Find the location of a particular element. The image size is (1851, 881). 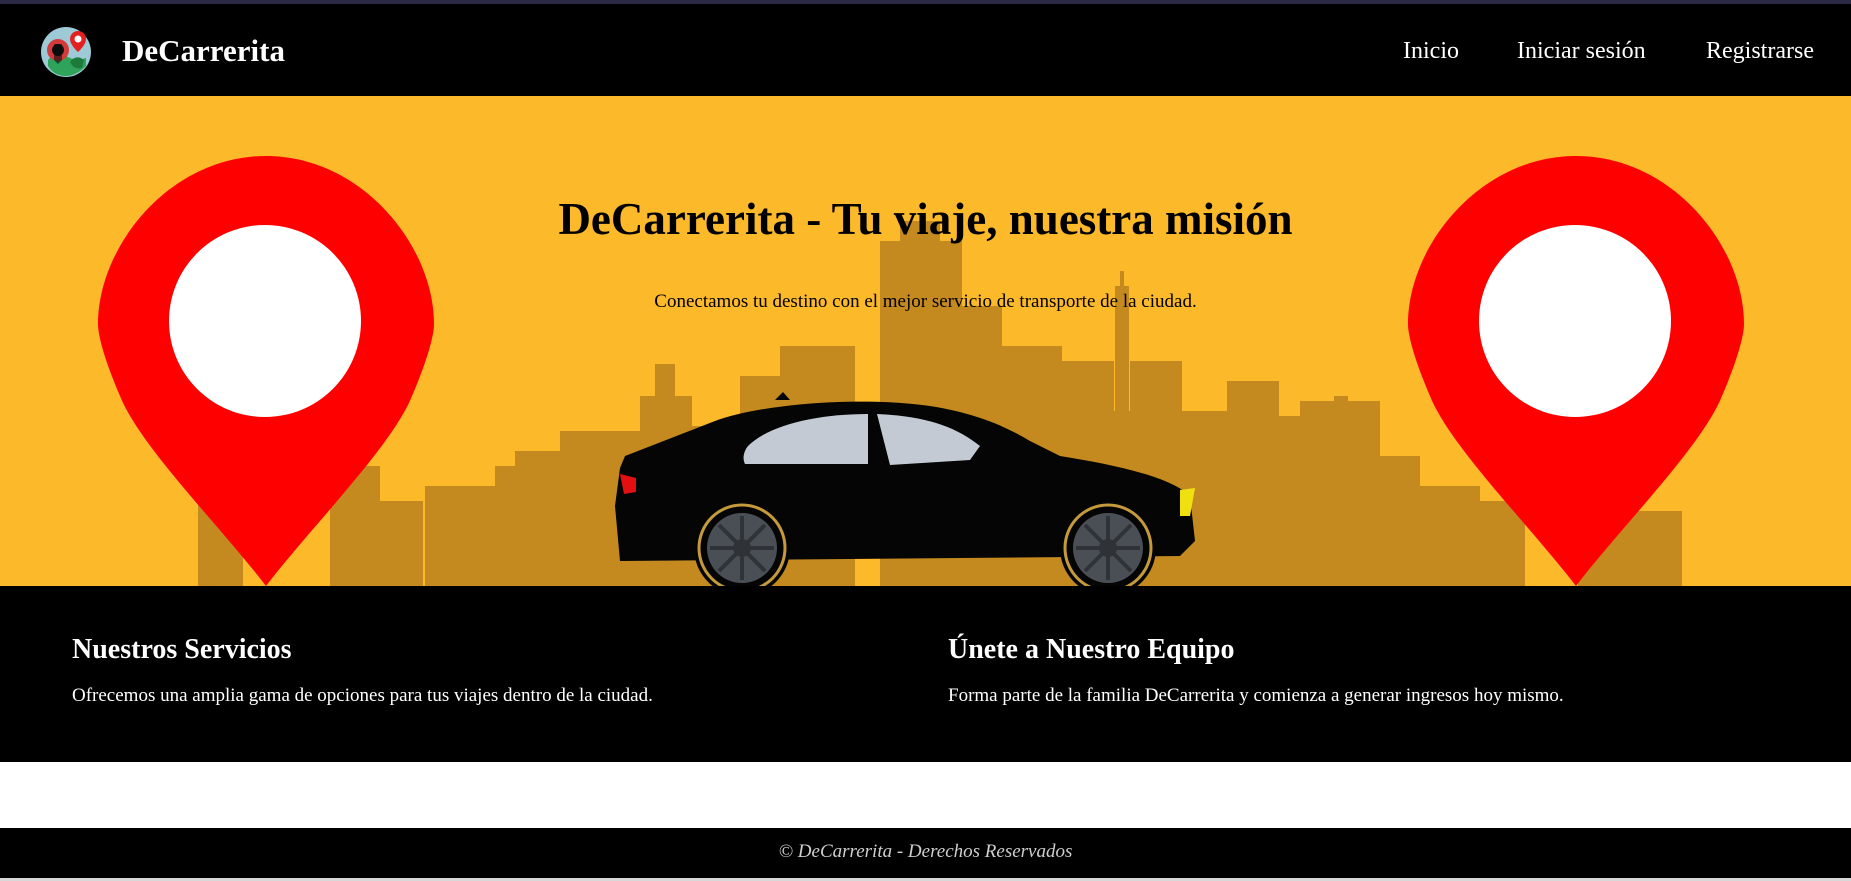

brand-name: DeCarrerita is located at coordinates (203, 51).